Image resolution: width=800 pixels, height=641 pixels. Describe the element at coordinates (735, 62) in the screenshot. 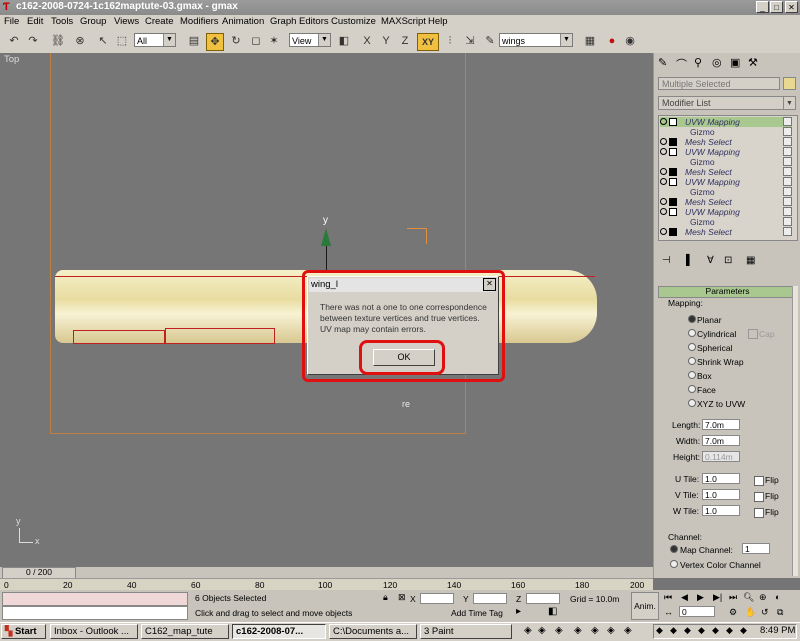

I see `display-tab-icon: ▣` at that location.